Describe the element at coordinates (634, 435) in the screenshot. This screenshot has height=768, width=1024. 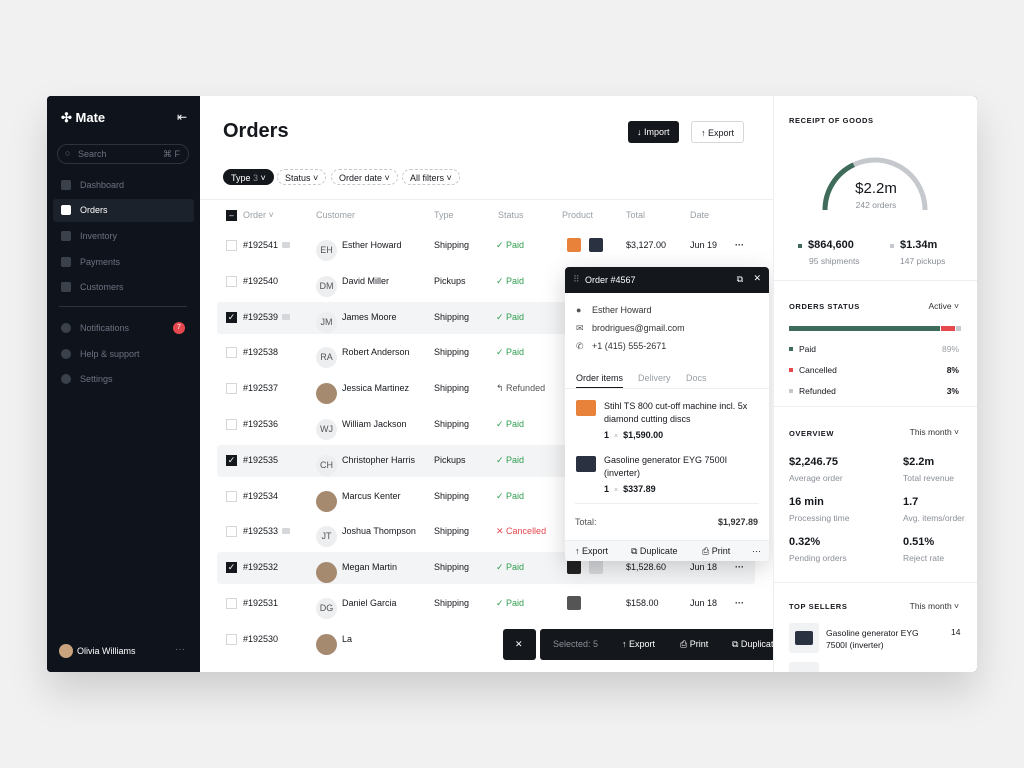
I see `item-qty-price: 1 × $1,590.00` at that location.